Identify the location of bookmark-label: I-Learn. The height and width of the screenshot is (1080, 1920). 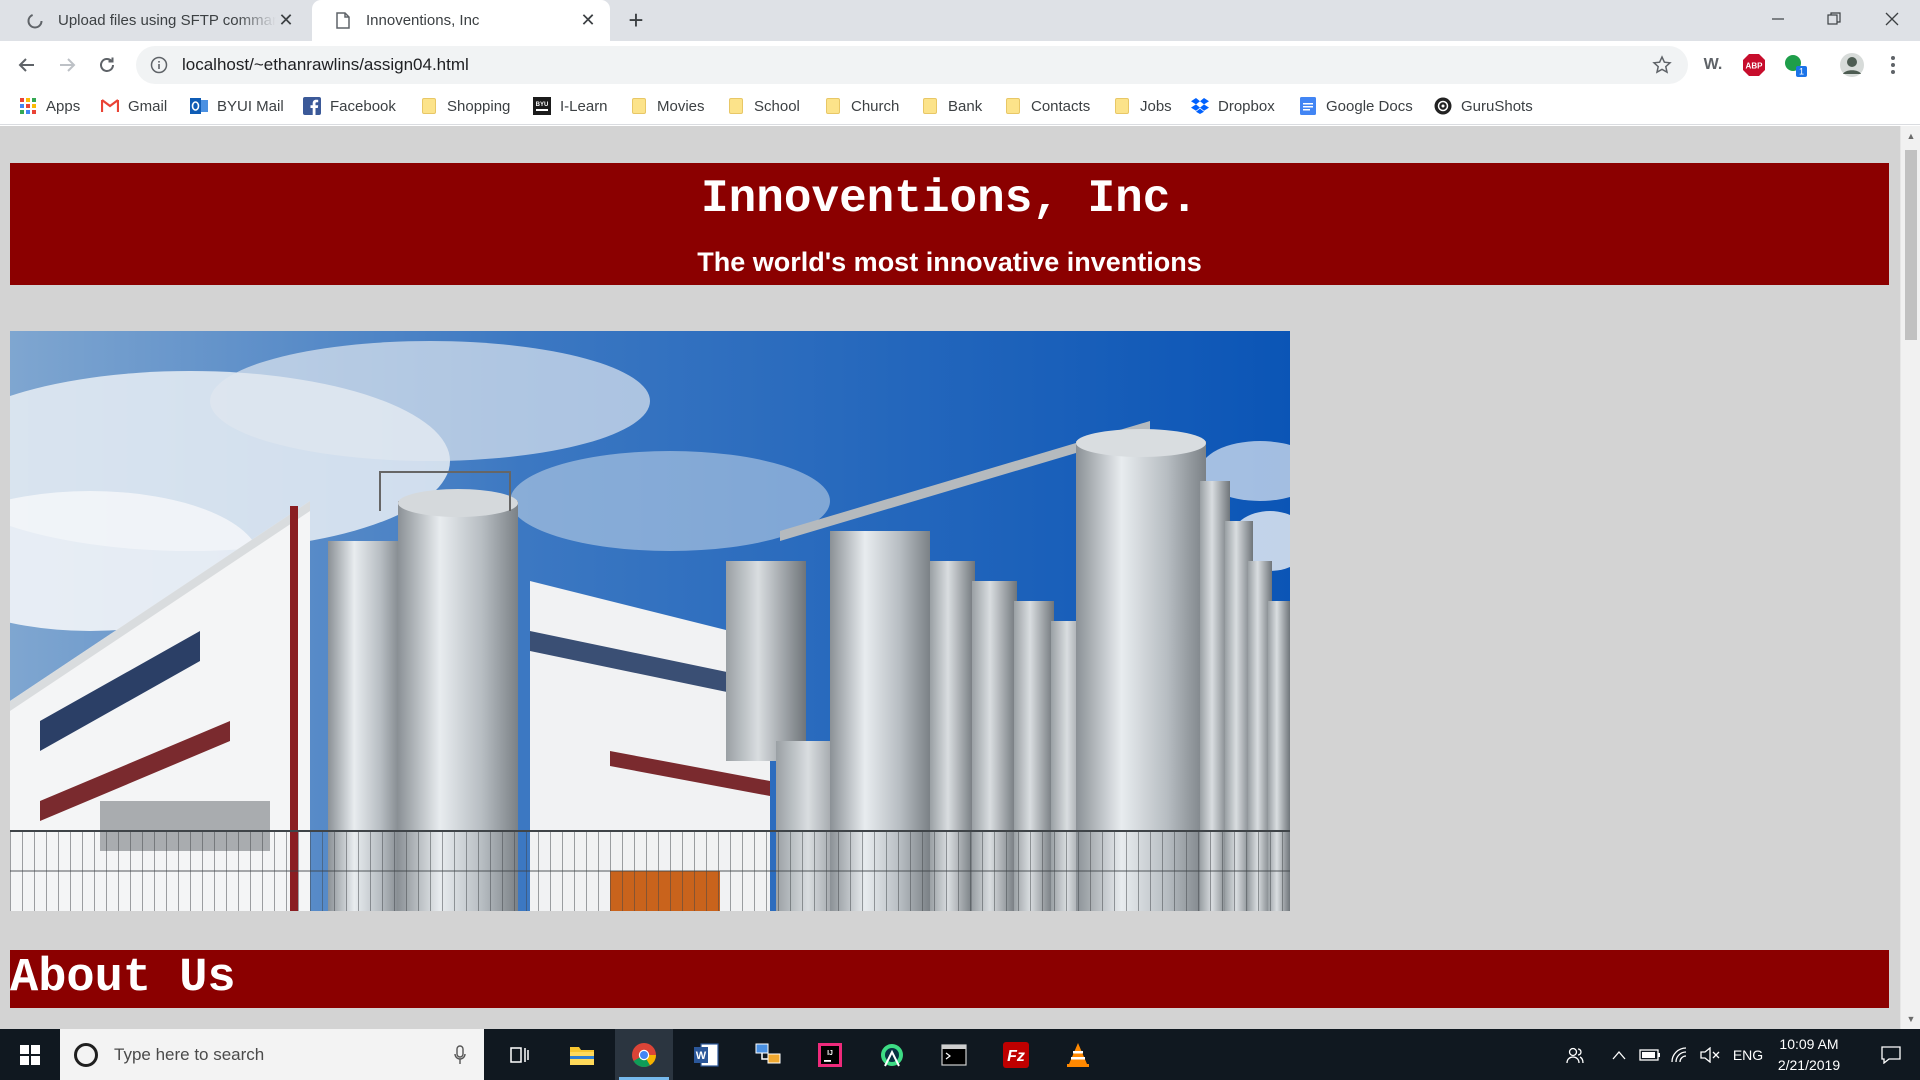
(584, 106).